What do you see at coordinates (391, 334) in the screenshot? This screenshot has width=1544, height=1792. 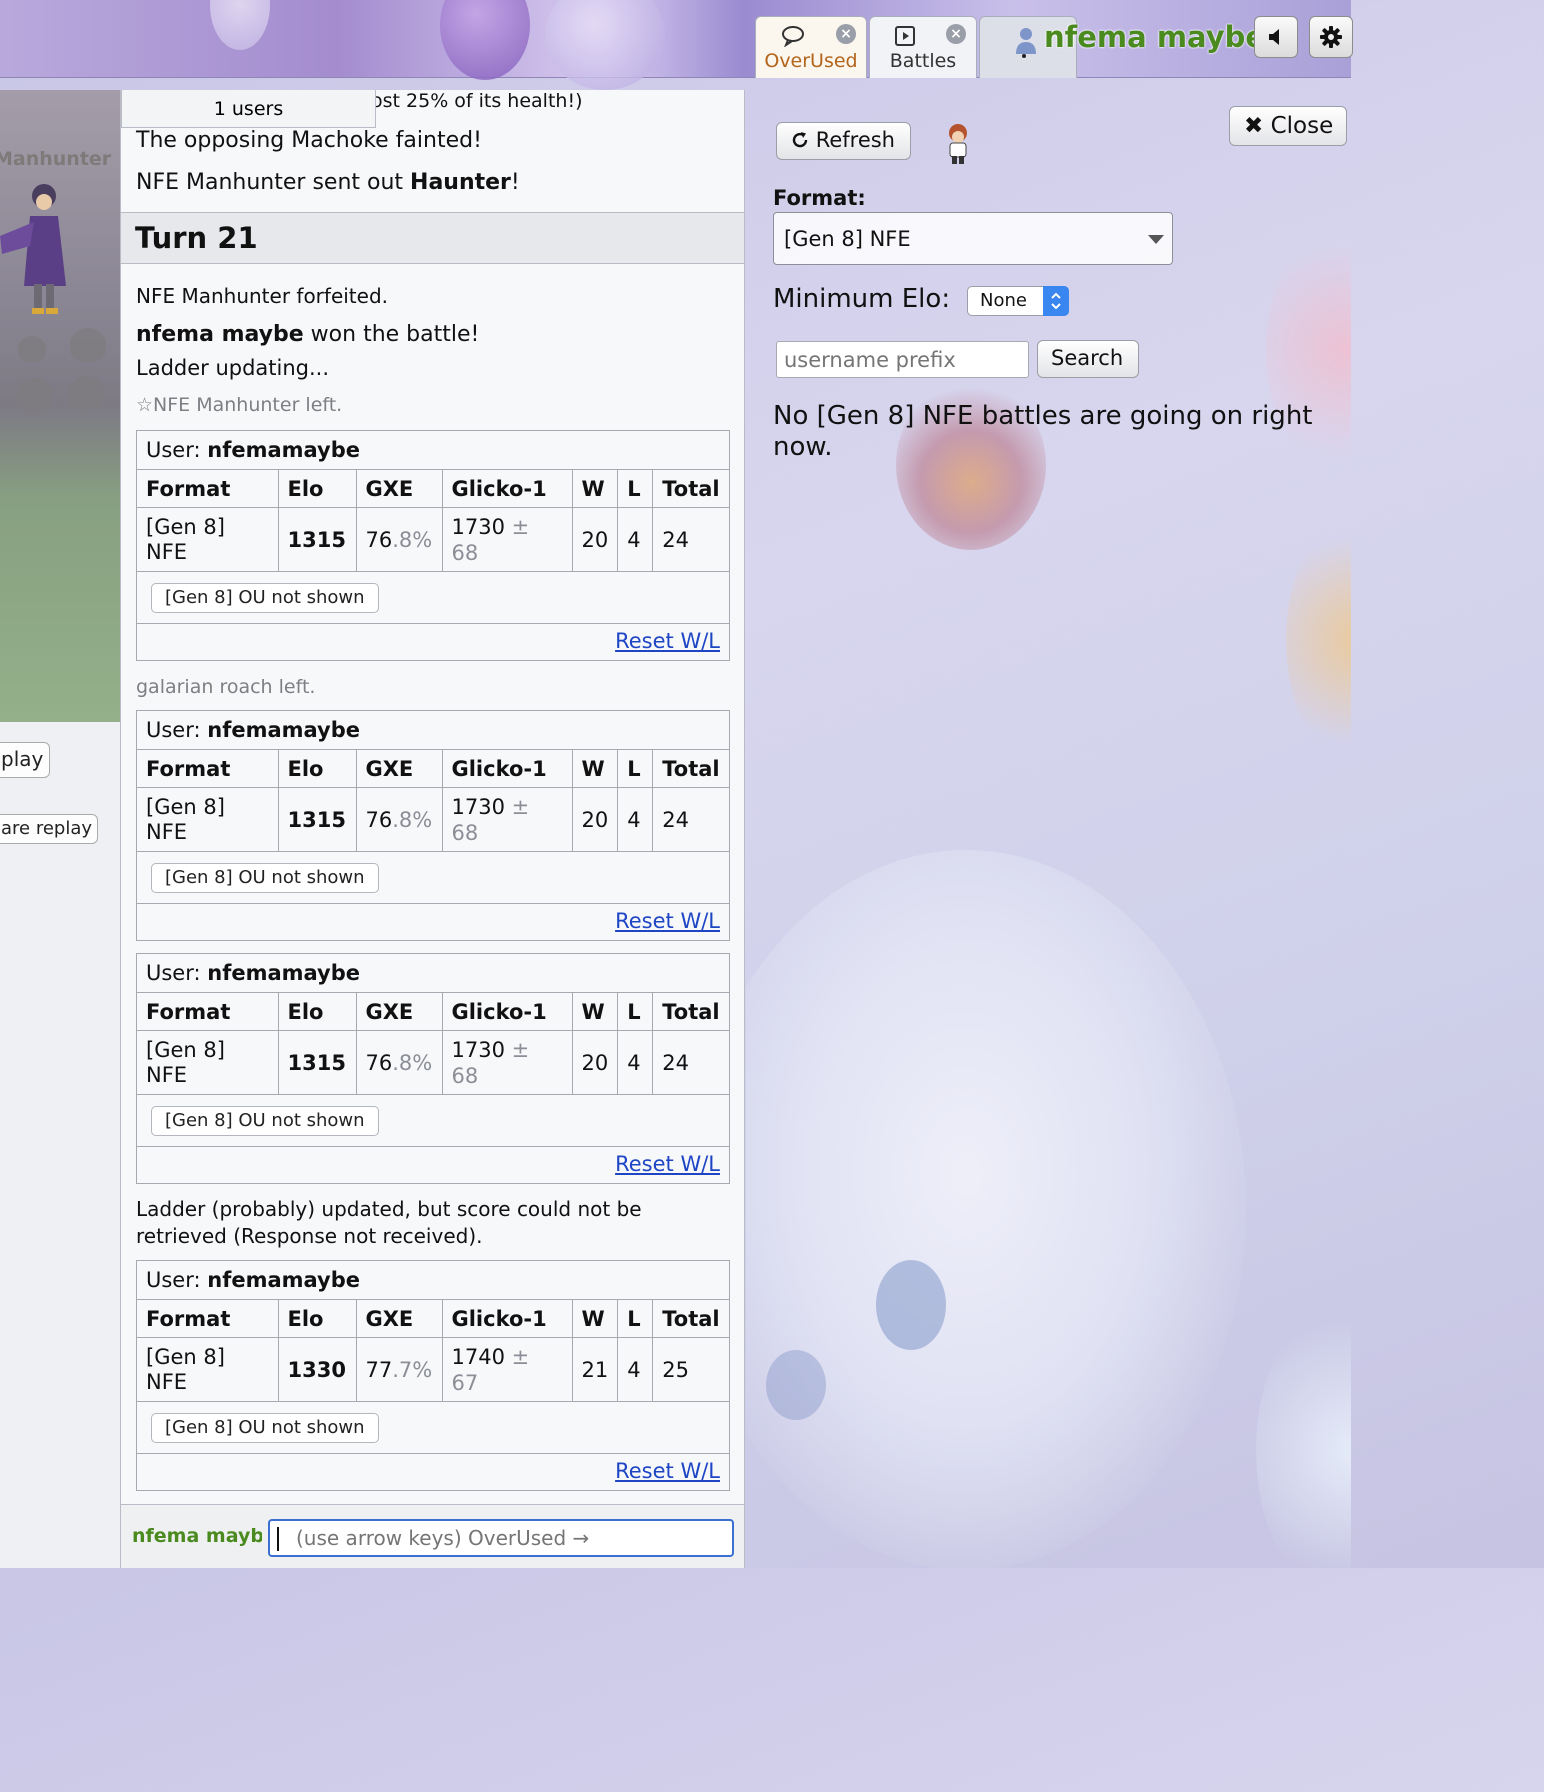 I see `log-text: won the battle!` at bounding box center [391, 334].